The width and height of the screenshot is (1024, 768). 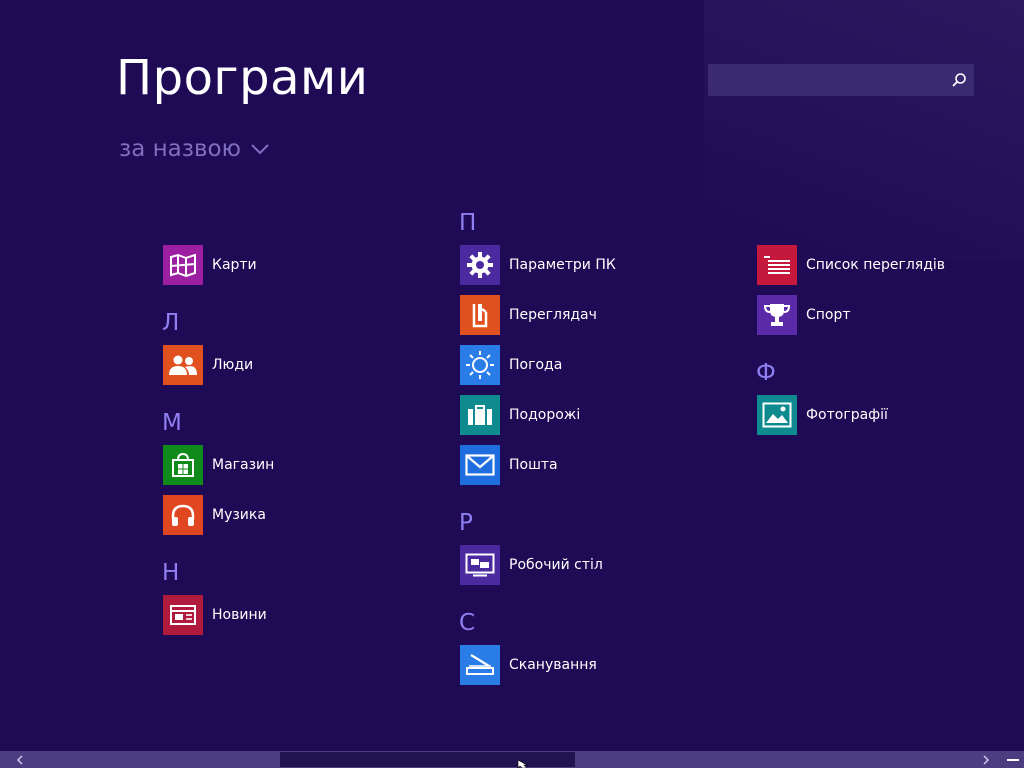 I want to click on app-label: Пошта, so click(x=533, y=465).